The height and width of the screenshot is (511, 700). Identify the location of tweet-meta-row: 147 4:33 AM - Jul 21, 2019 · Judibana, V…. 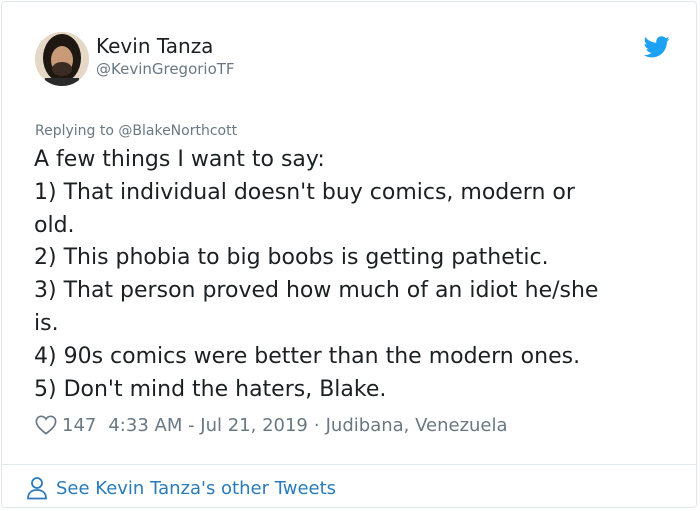
(271, 425).